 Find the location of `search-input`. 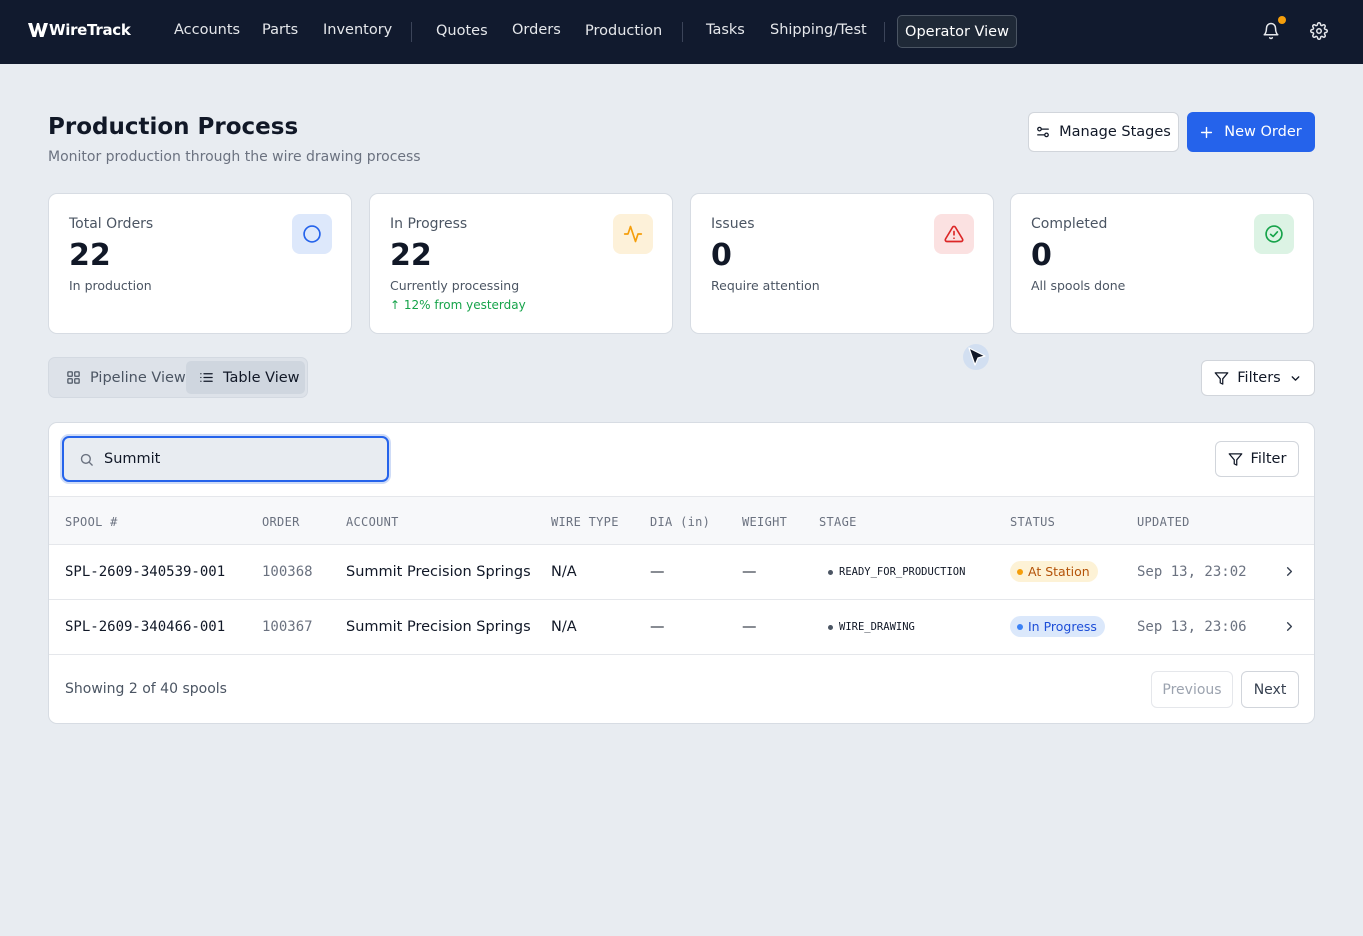

search-input is located at coordinates (234, 459).